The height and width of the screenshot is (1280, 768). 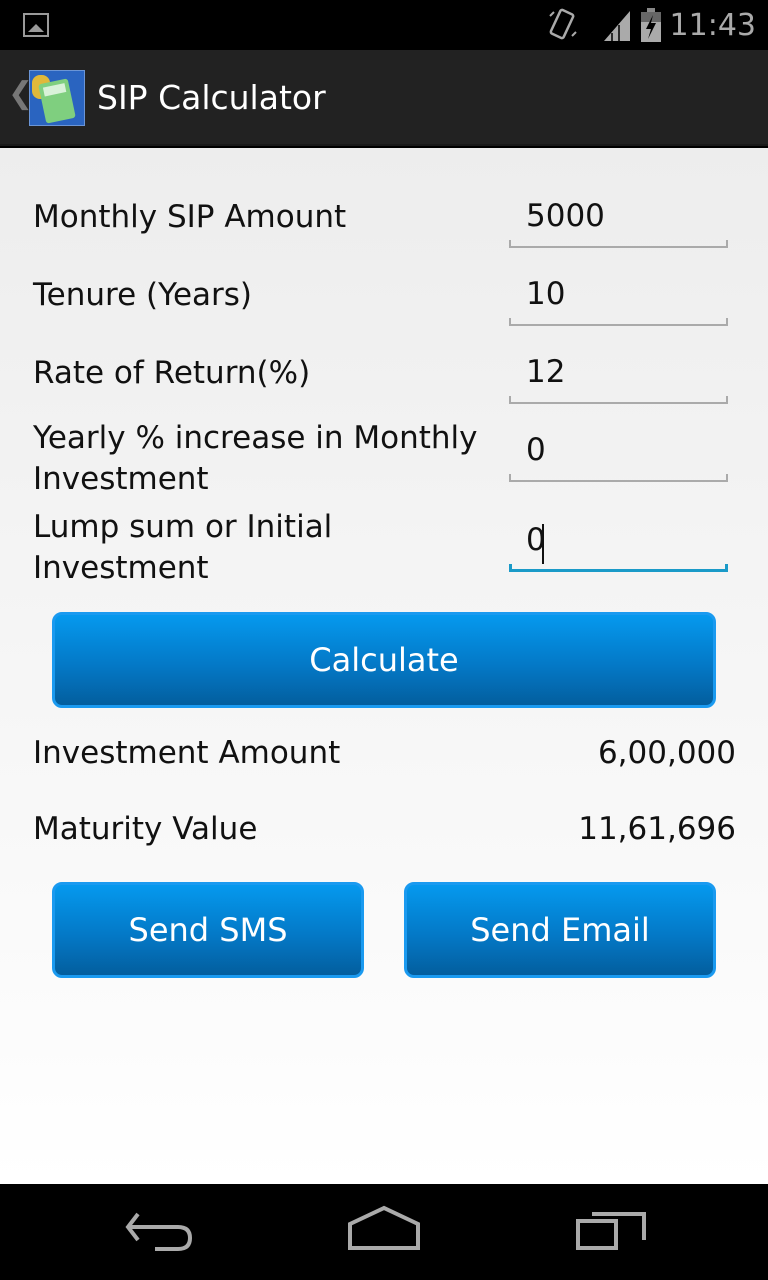 I want to click on monthly-sip-amount-field, so click(x=618, y=220).